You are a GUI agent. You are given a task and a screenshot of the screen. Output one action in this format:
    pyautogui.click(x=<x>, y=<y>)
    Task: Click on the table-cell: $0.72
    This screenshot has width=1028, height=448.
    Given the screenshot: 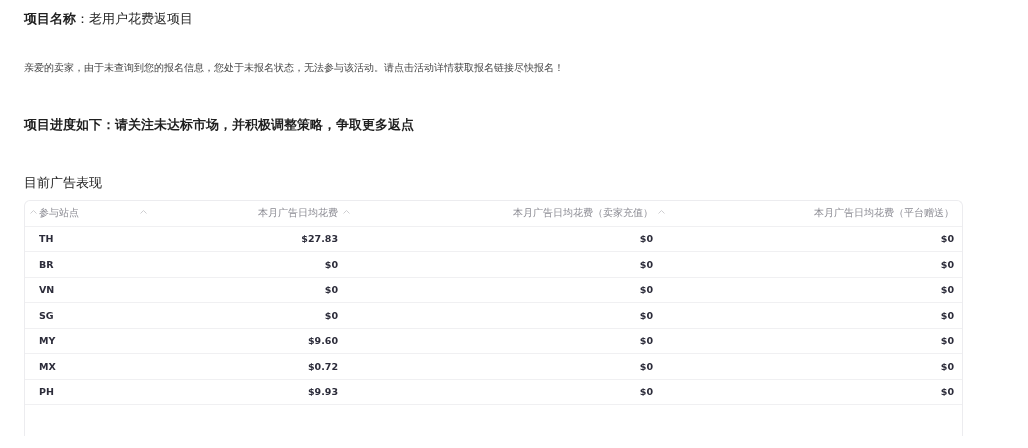 What is the action you would take?
    pyautogui.click(x=248, y=367)
    